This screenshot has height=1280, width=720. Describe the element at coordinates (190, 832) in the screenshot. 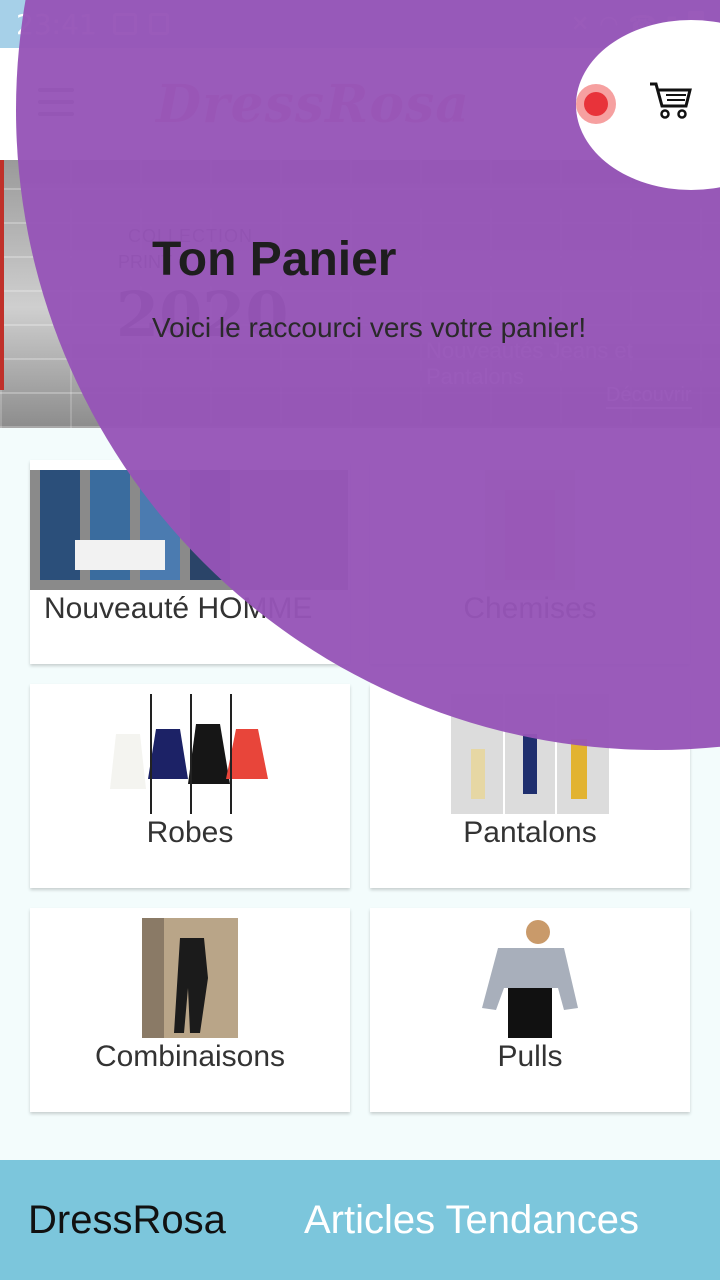

I see `category-label: Robes` at that location.